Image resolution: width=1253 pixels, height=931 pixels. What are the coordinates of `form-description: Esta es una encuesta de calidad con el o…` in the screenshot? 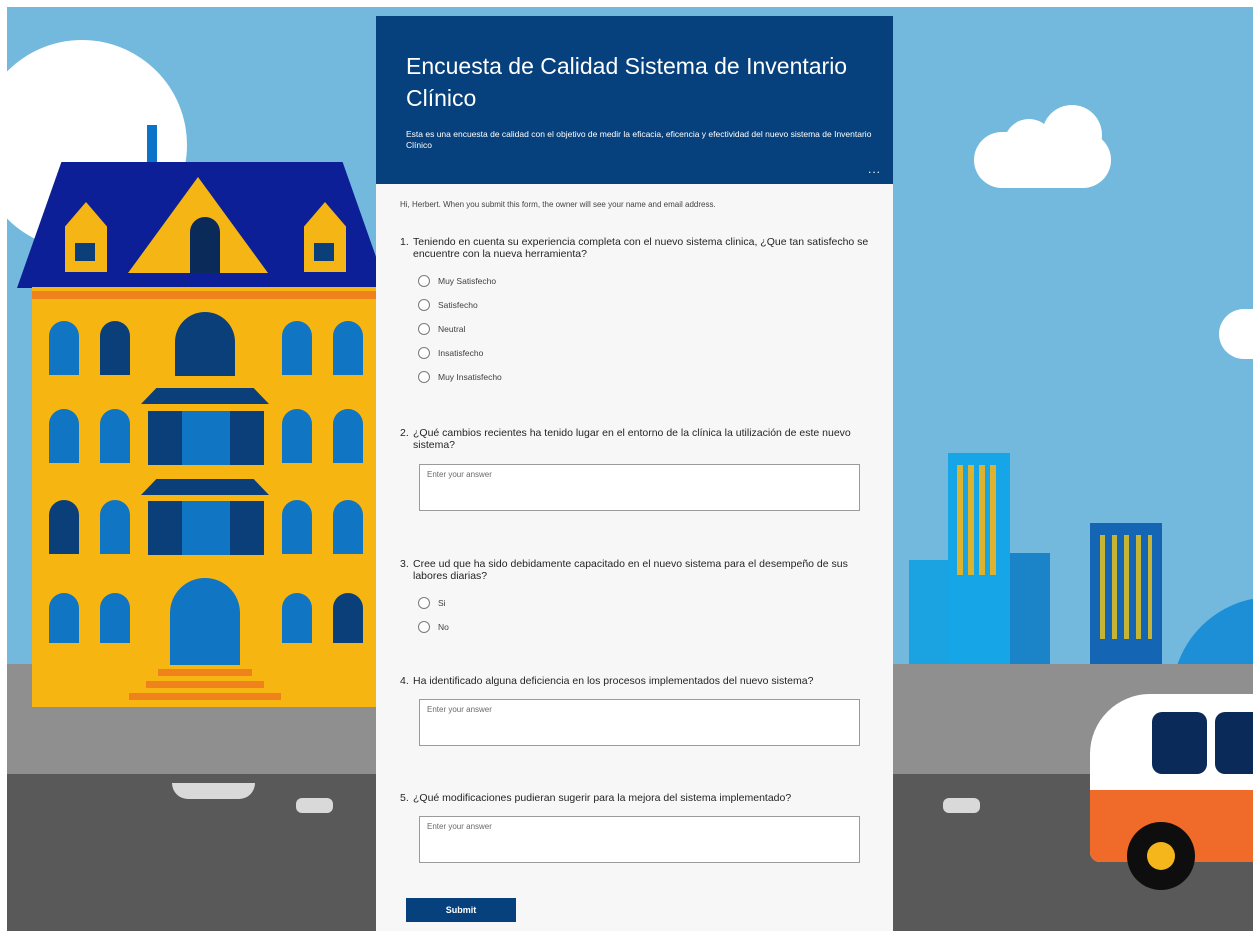 It's located at (639, 139).